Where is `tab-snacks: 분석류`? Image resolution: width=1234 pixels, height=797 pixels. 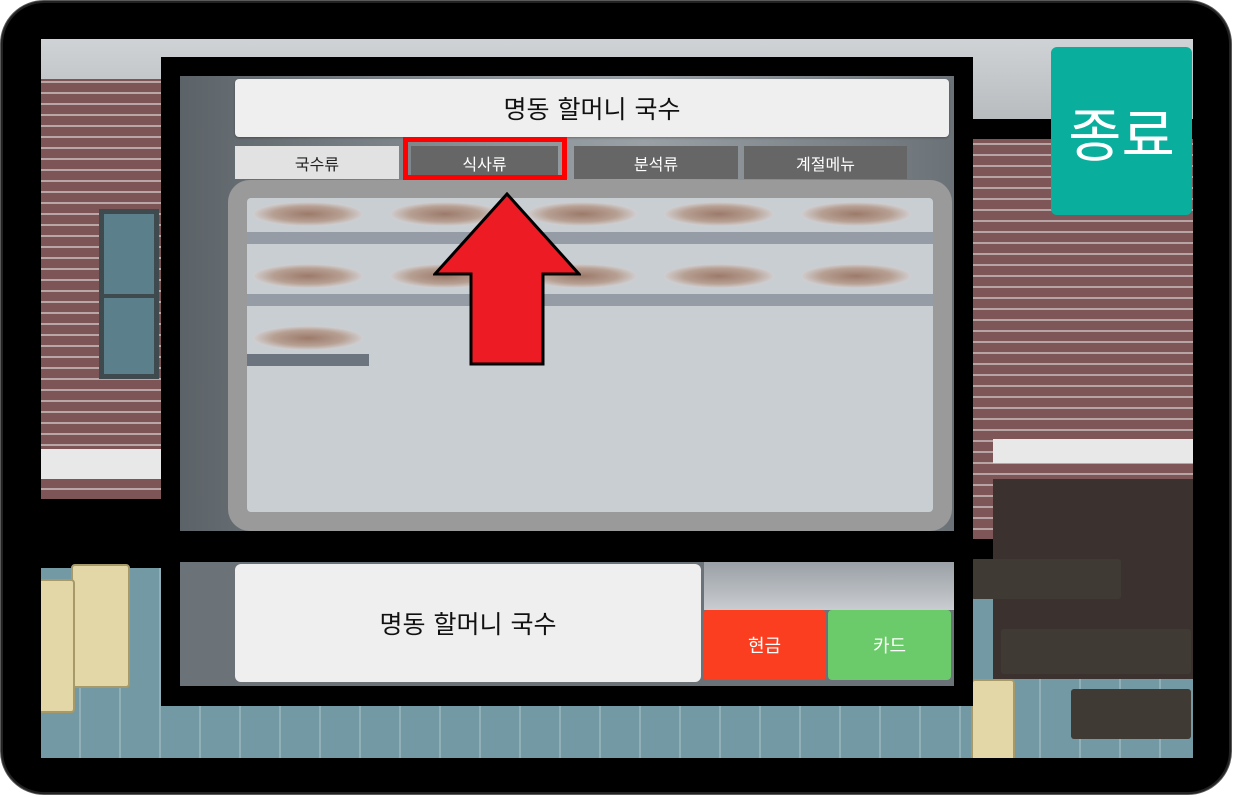
tab-snacks: 분석류 is located at coordinates (656, 162).